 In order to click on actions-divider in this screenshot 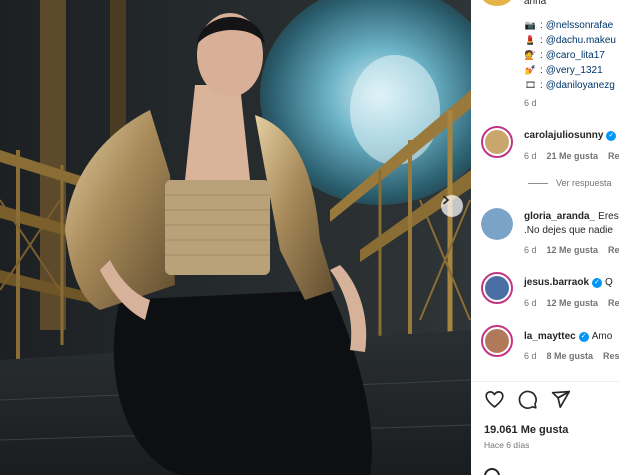, I will do `click(545, 381)`.